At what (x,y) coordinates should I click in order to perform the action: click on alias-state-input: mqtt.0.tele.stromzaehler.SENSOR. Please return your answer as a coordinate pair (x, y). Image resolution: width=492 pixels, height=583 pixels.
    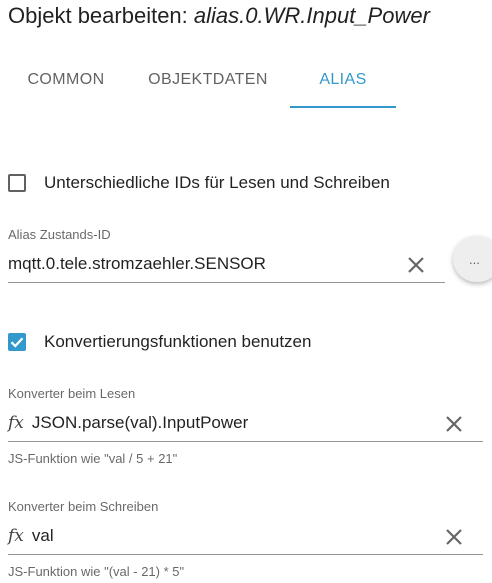
    Looking at the image, I should click on (137, 264).